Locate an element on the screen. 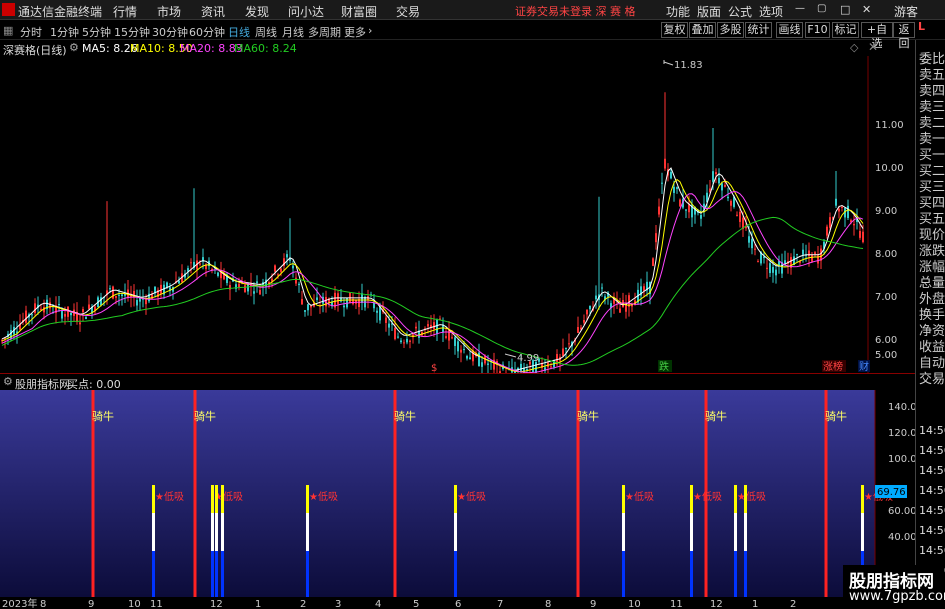 The width and height of the screenshot is (945, 609). high-annotation: 11.83 is located at coordinates (688, 65).